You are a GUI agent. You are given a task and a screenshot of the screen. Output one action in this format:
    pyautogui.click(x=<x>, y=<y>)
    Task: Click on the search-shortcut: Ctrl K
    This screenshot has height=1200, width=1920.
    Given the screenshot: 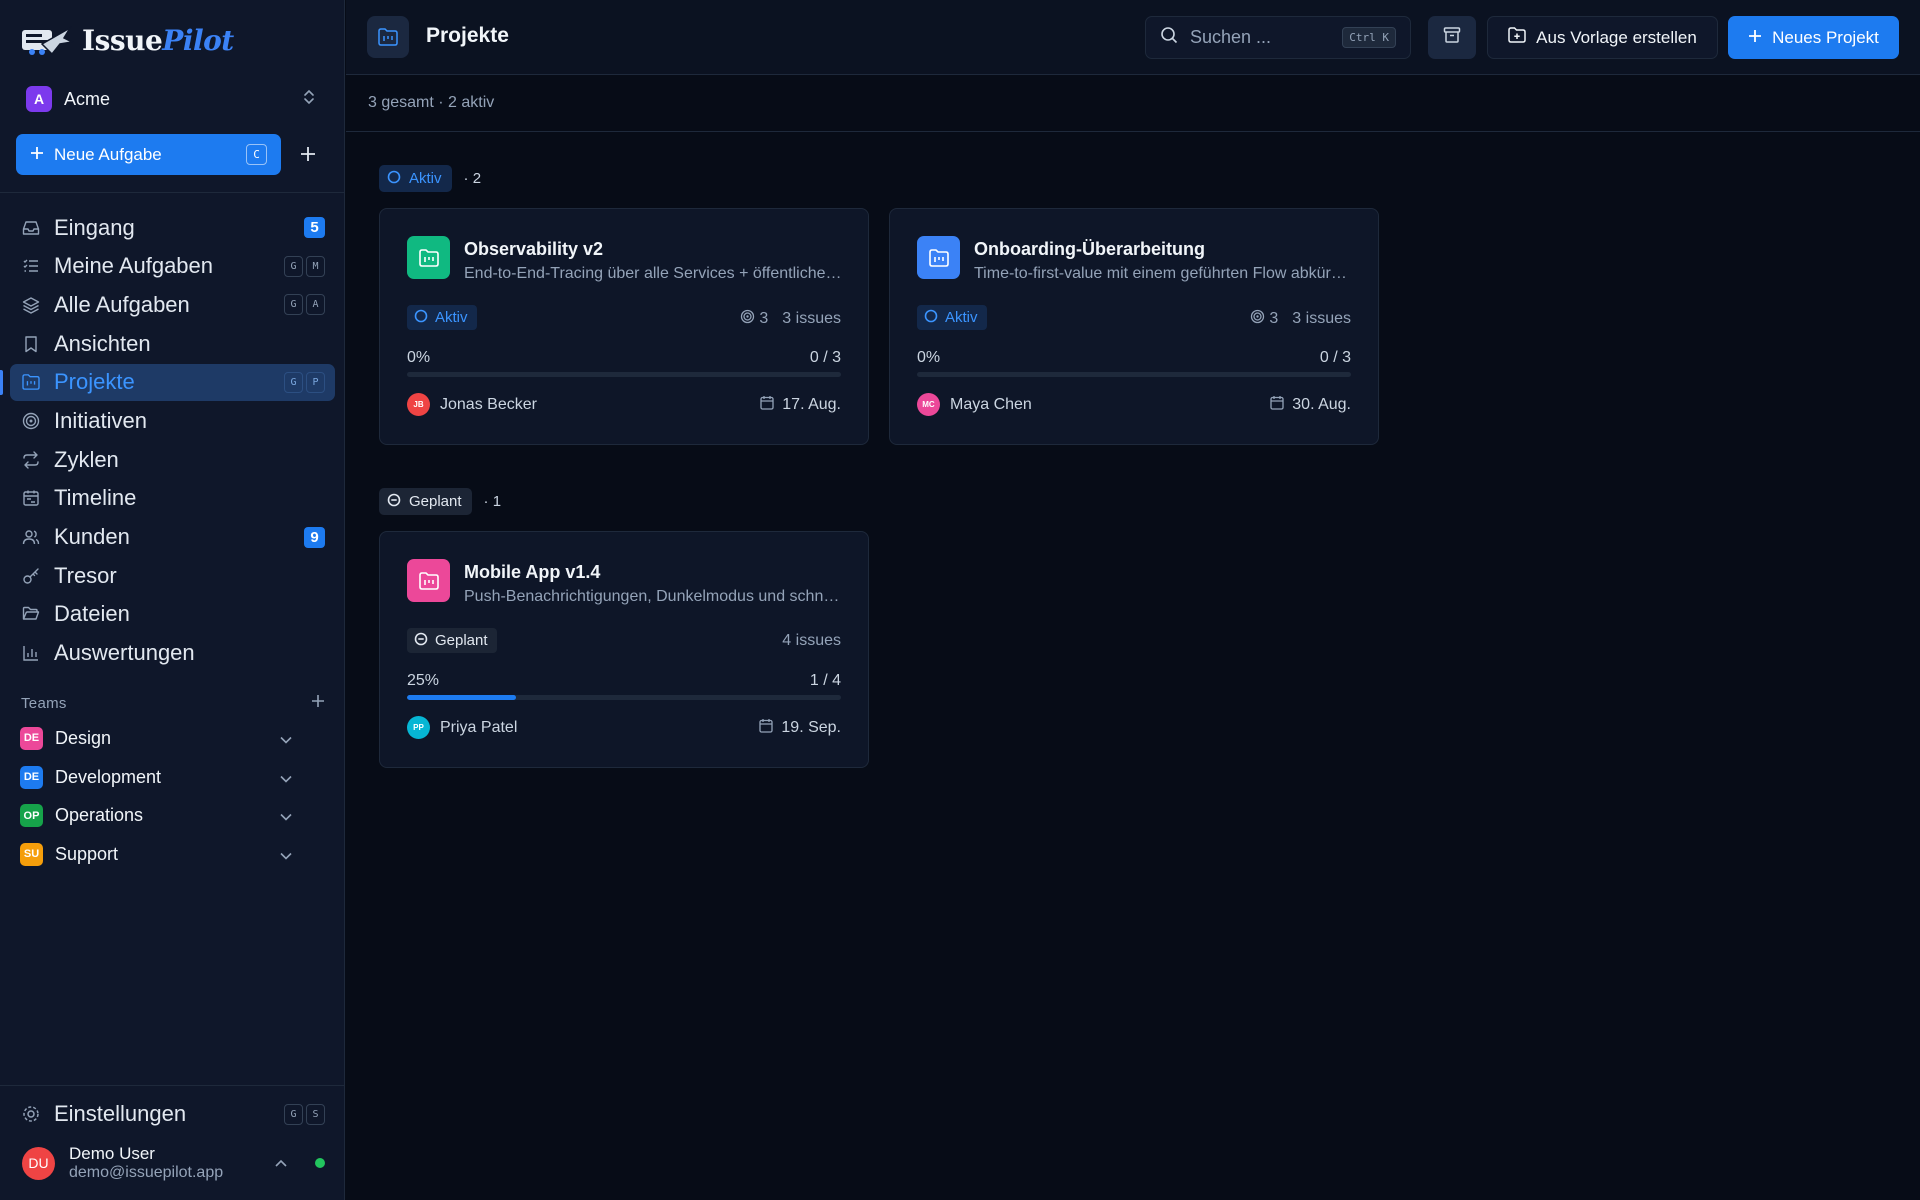 What is the action you would take?
    pyautogui.click(x=1369, y=37)
    